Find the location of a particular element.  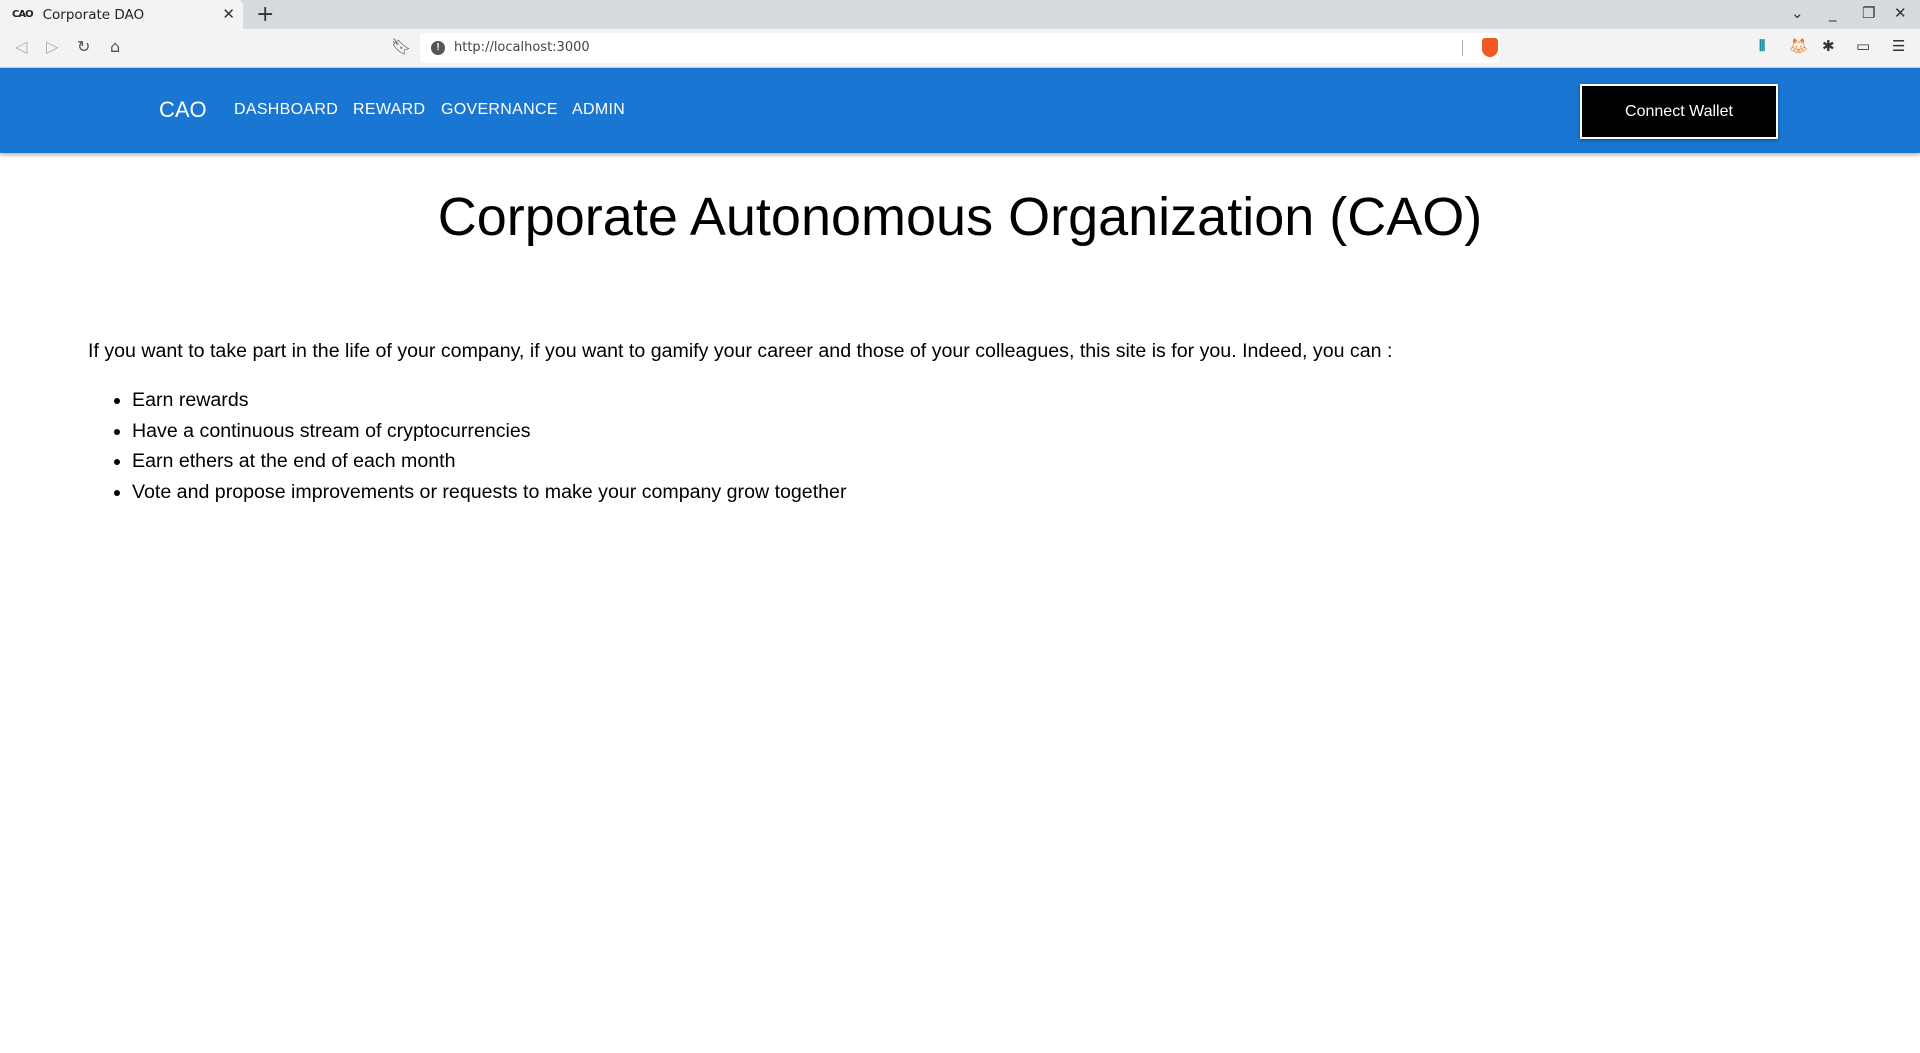

page-title: Corporate Autonomous Organization (CAO) is located at coordinates (960, 217).